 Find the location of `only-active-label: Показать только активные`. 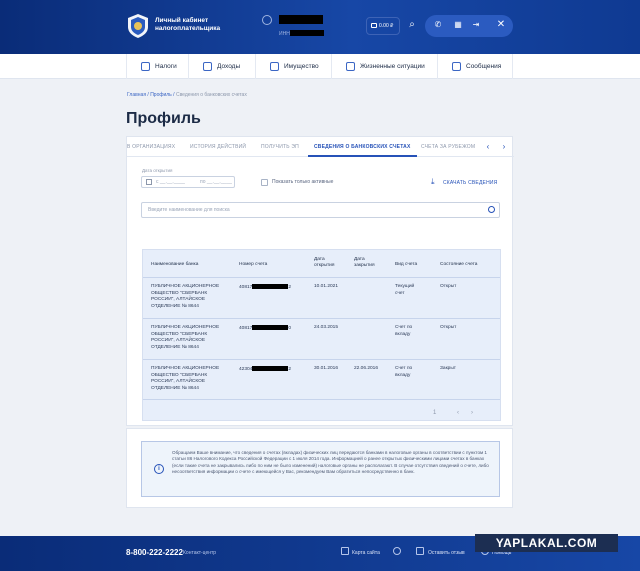

only-active-label: Показать только активные is located at coordinates (302, 182).